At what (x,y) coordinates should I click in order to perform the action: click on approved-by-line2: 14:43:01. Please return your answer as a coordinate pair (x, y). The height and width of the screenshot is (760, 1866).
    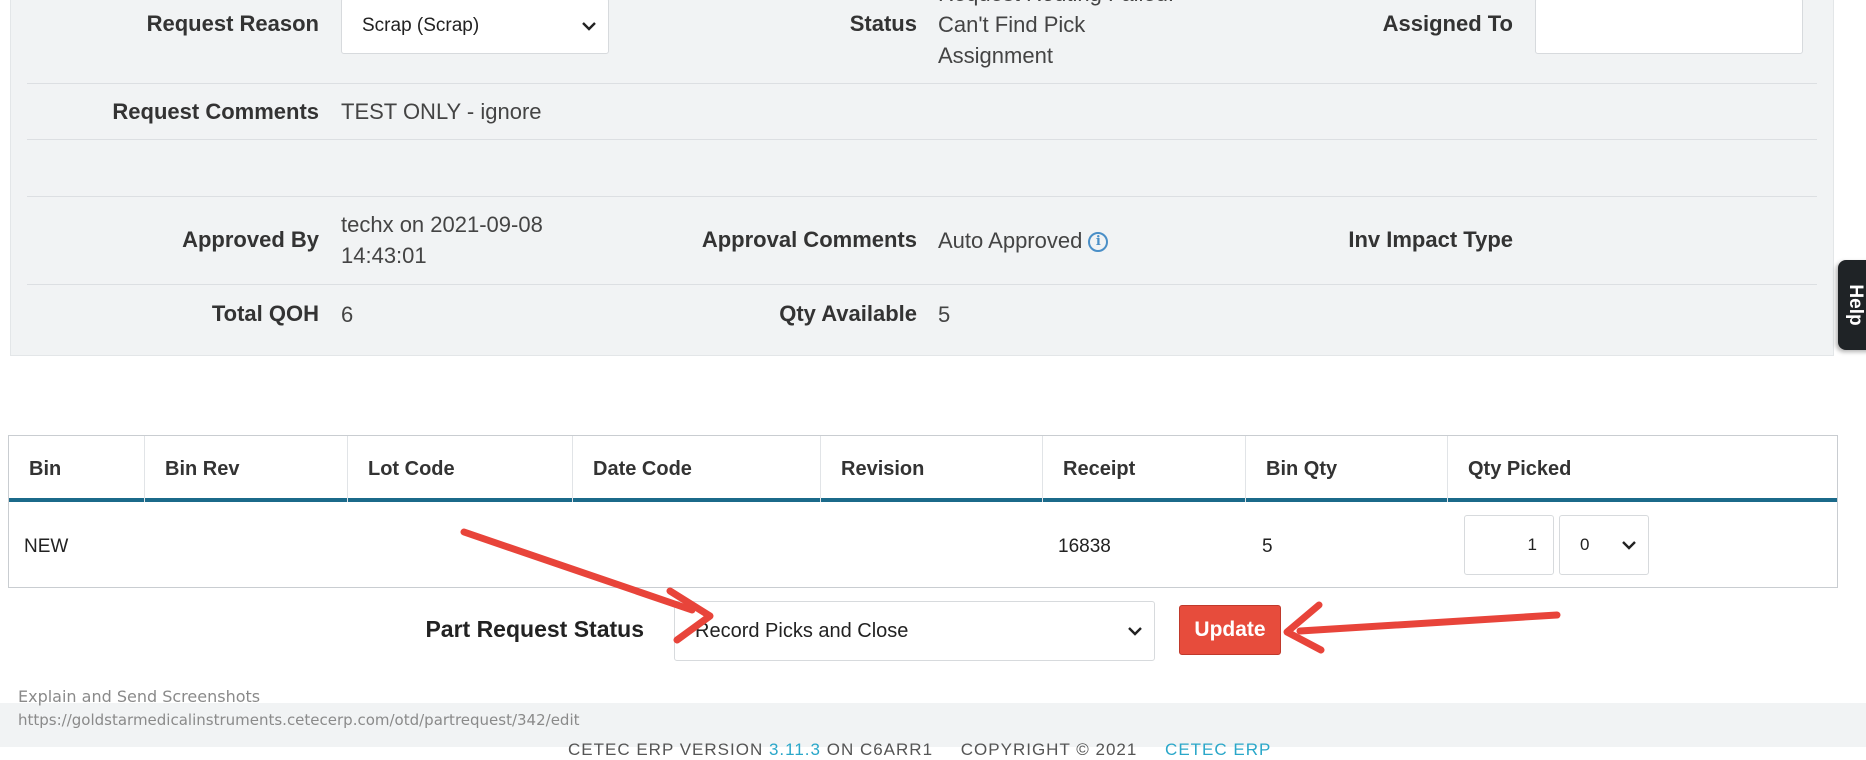
    Looking at the image, I should click on (384, 255).